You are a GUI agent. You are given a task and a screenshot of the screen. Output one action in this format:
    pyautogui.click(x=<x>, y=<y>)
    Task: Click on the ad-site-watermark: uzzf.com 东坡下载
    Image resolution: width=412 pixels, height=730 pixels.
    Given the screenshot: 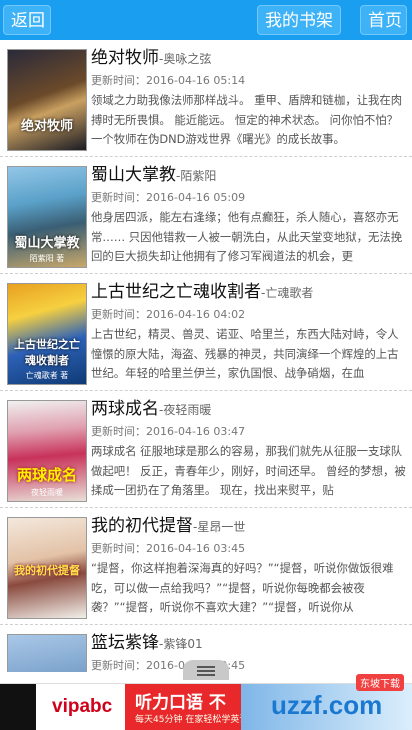 What is the action you would take?
    pyautogui.click(x=326, y=702)
    